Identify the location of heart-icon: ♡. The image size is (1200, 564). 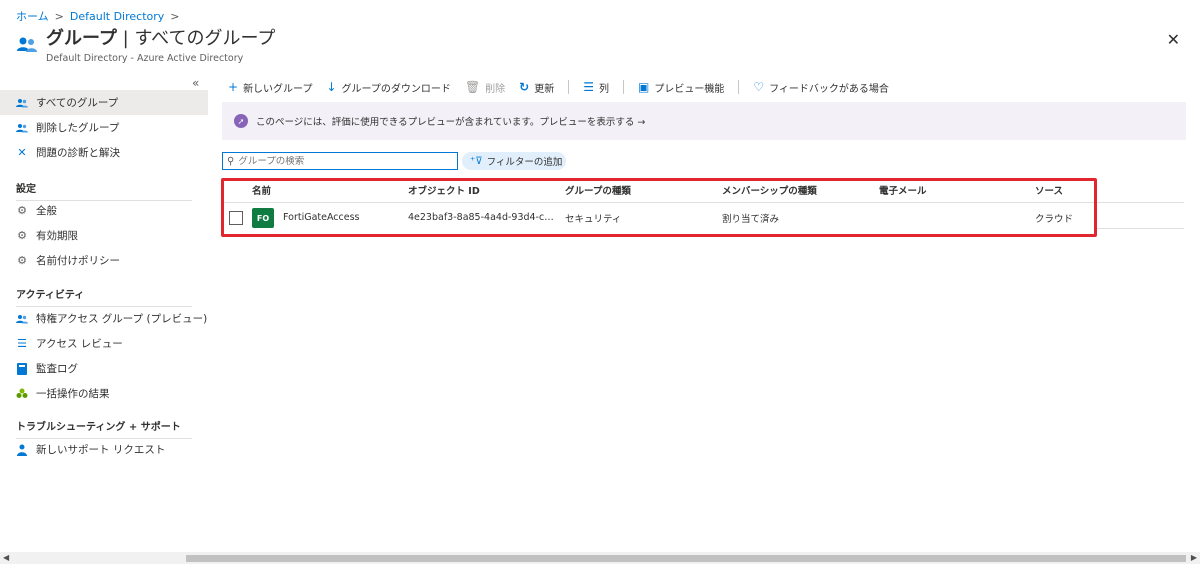
(759, 87).